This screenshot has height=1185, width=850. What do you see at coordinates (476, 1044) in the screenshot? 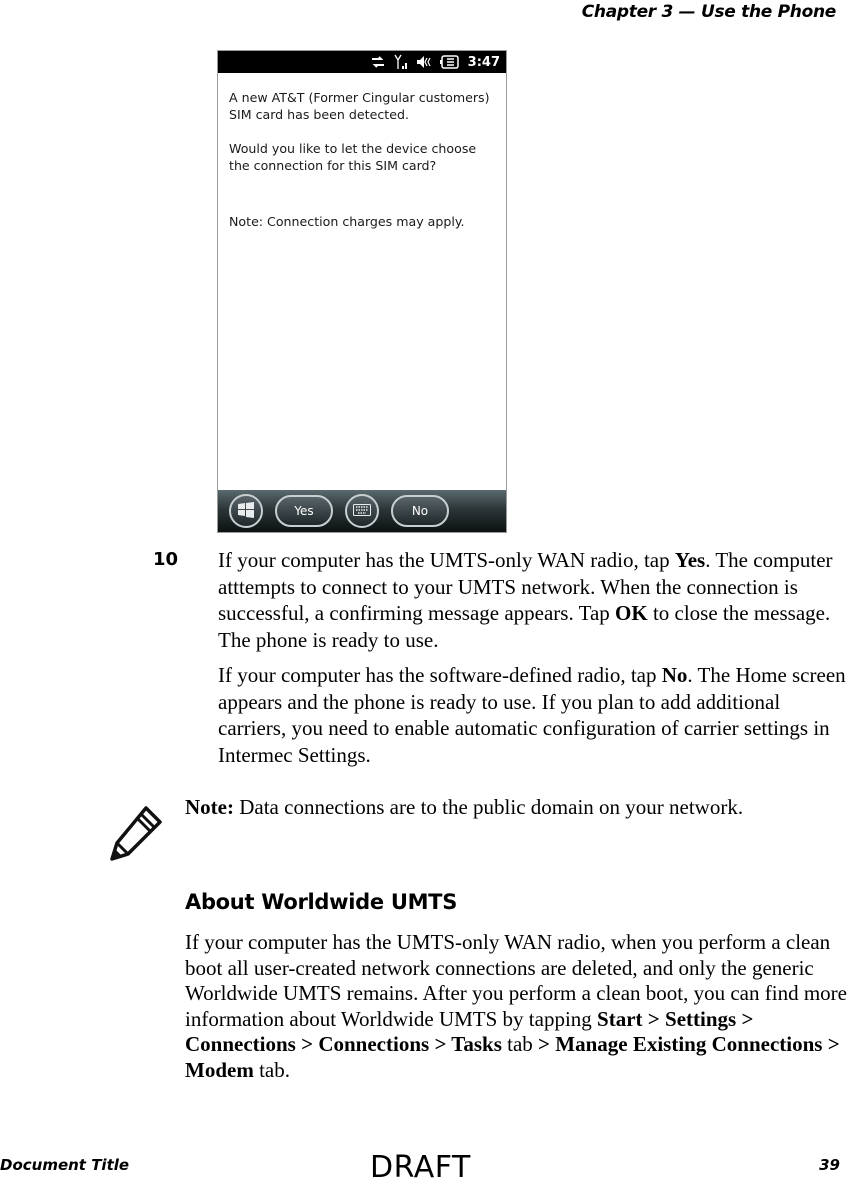
I see `menu-path-tasks: Tasks` at bounding box center [476, 1044].